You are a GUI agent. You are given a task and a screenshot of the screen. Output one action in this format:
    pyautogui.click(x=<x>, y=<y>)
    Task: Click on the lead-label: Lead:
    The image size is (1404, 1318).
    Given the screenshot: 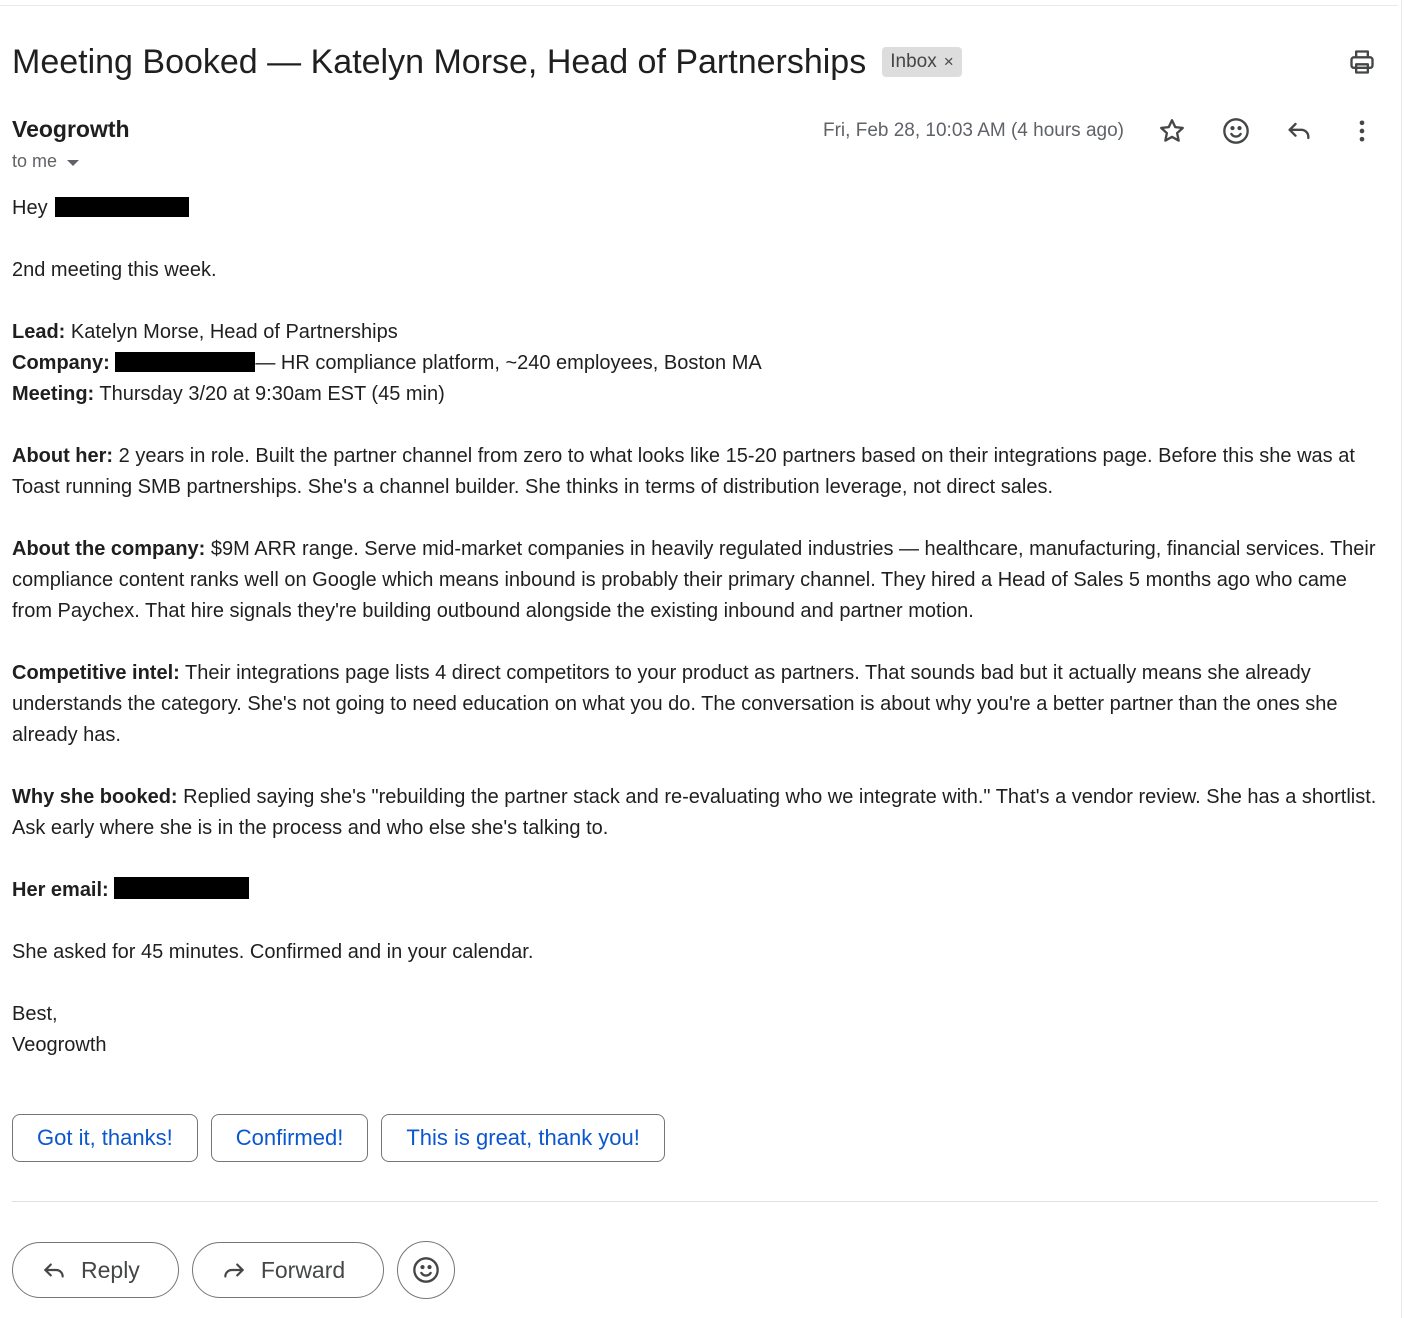 What is the action you would take?
    pyautogui.click(x=39, y=332)
    